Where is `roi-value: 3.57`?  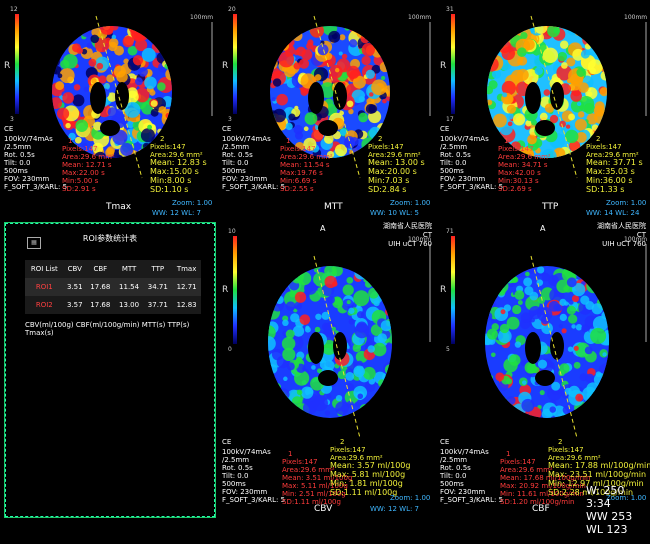 roi-value: 3.57 is located at coordinates (74, 305).